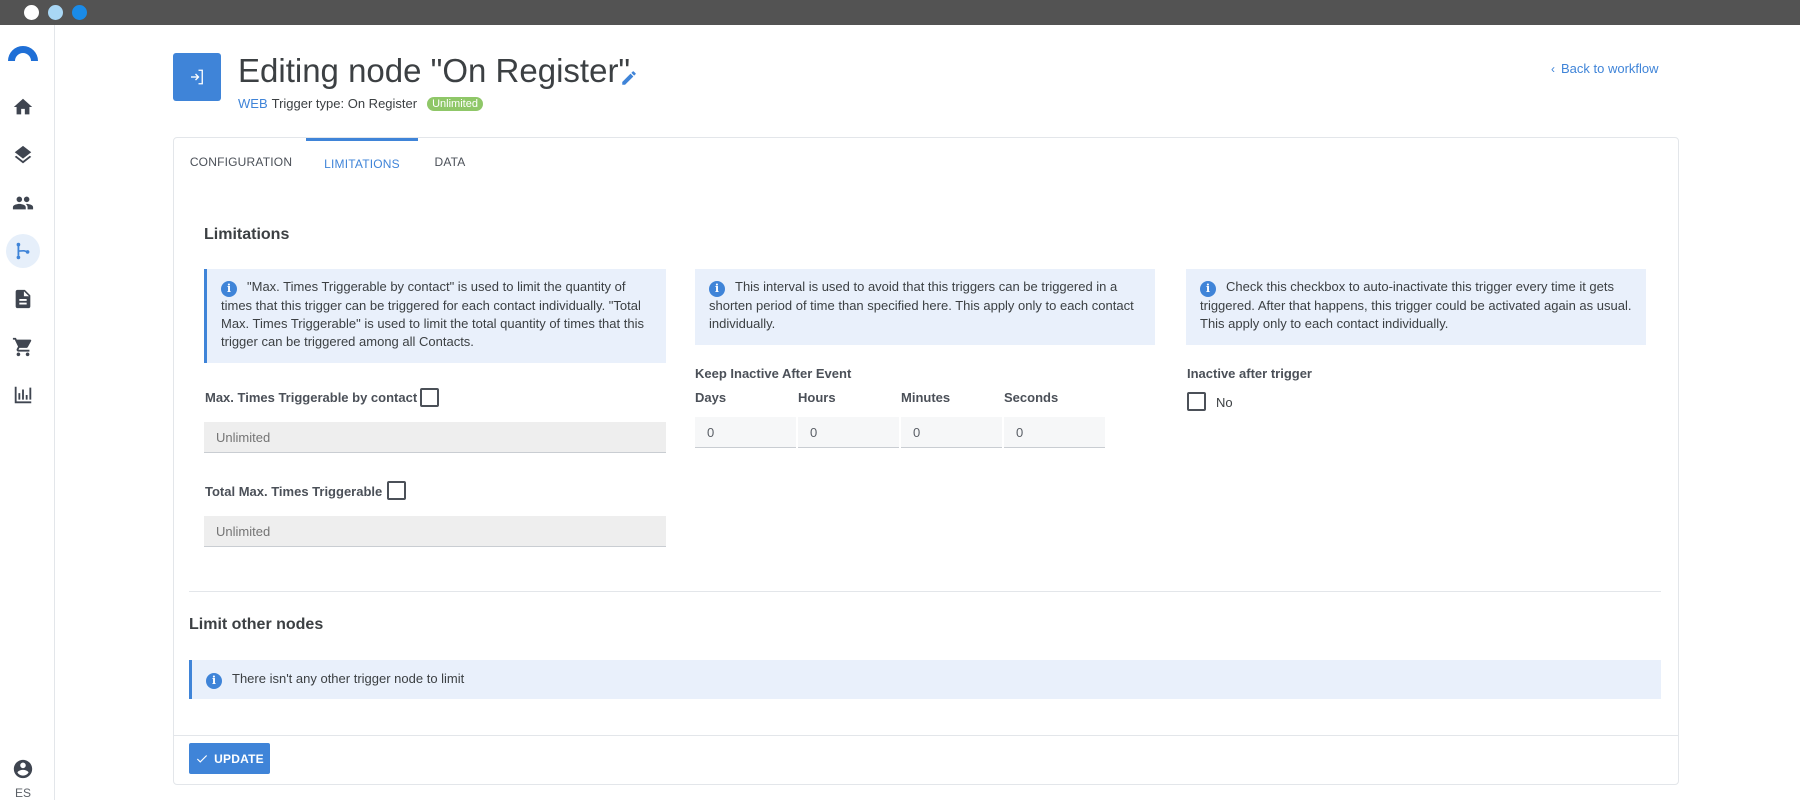  Describe the element at coordinates (450, 162) in the screenshot. I see `tab-data: DATA` at that location.